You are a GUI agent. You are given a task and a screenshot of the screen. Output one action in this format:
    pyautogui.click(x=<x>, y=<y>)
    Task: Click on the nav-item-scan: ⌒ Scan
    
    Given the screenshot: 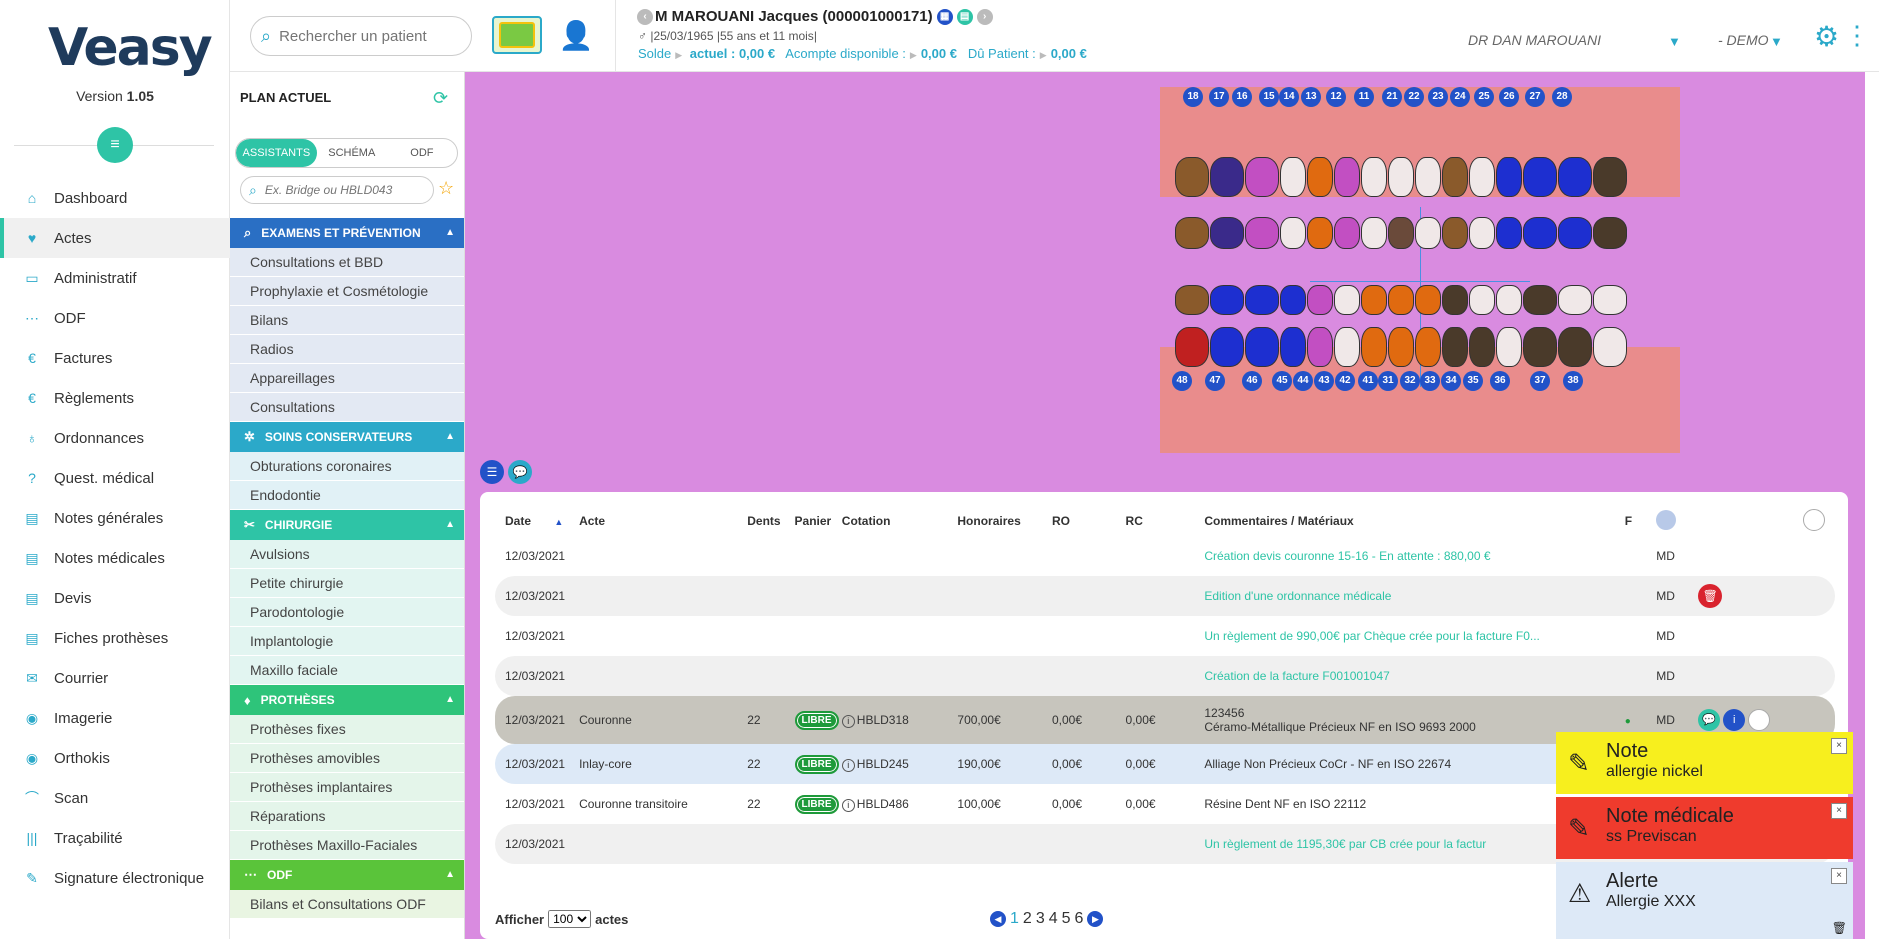 What is the action you would take?
    pyautogui.click(x=115, y=798)
    